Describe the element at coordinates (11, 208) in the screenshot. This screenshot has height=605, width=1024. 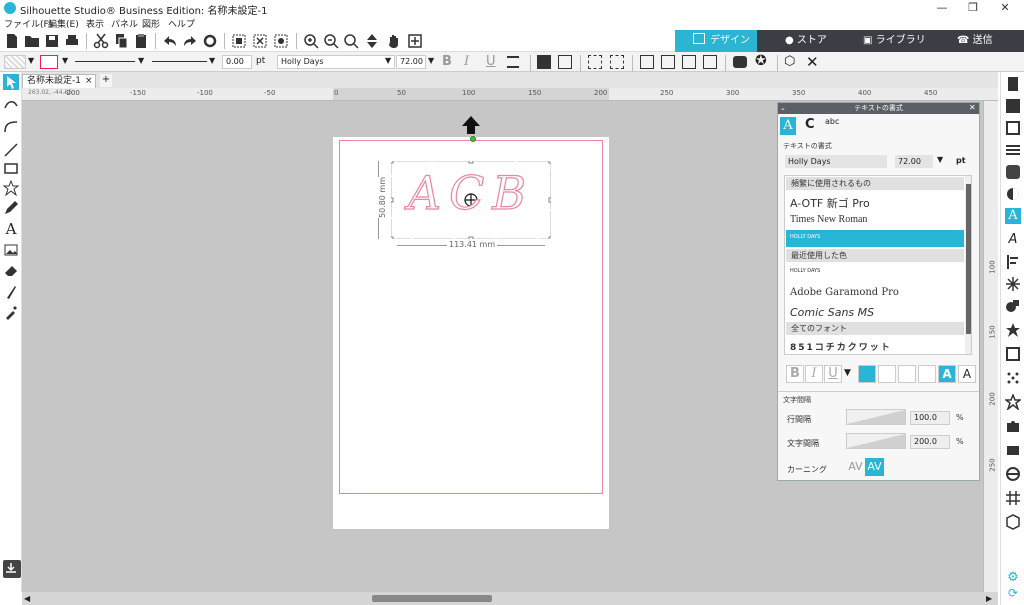
I see `pencil-tool-icon` at that location.